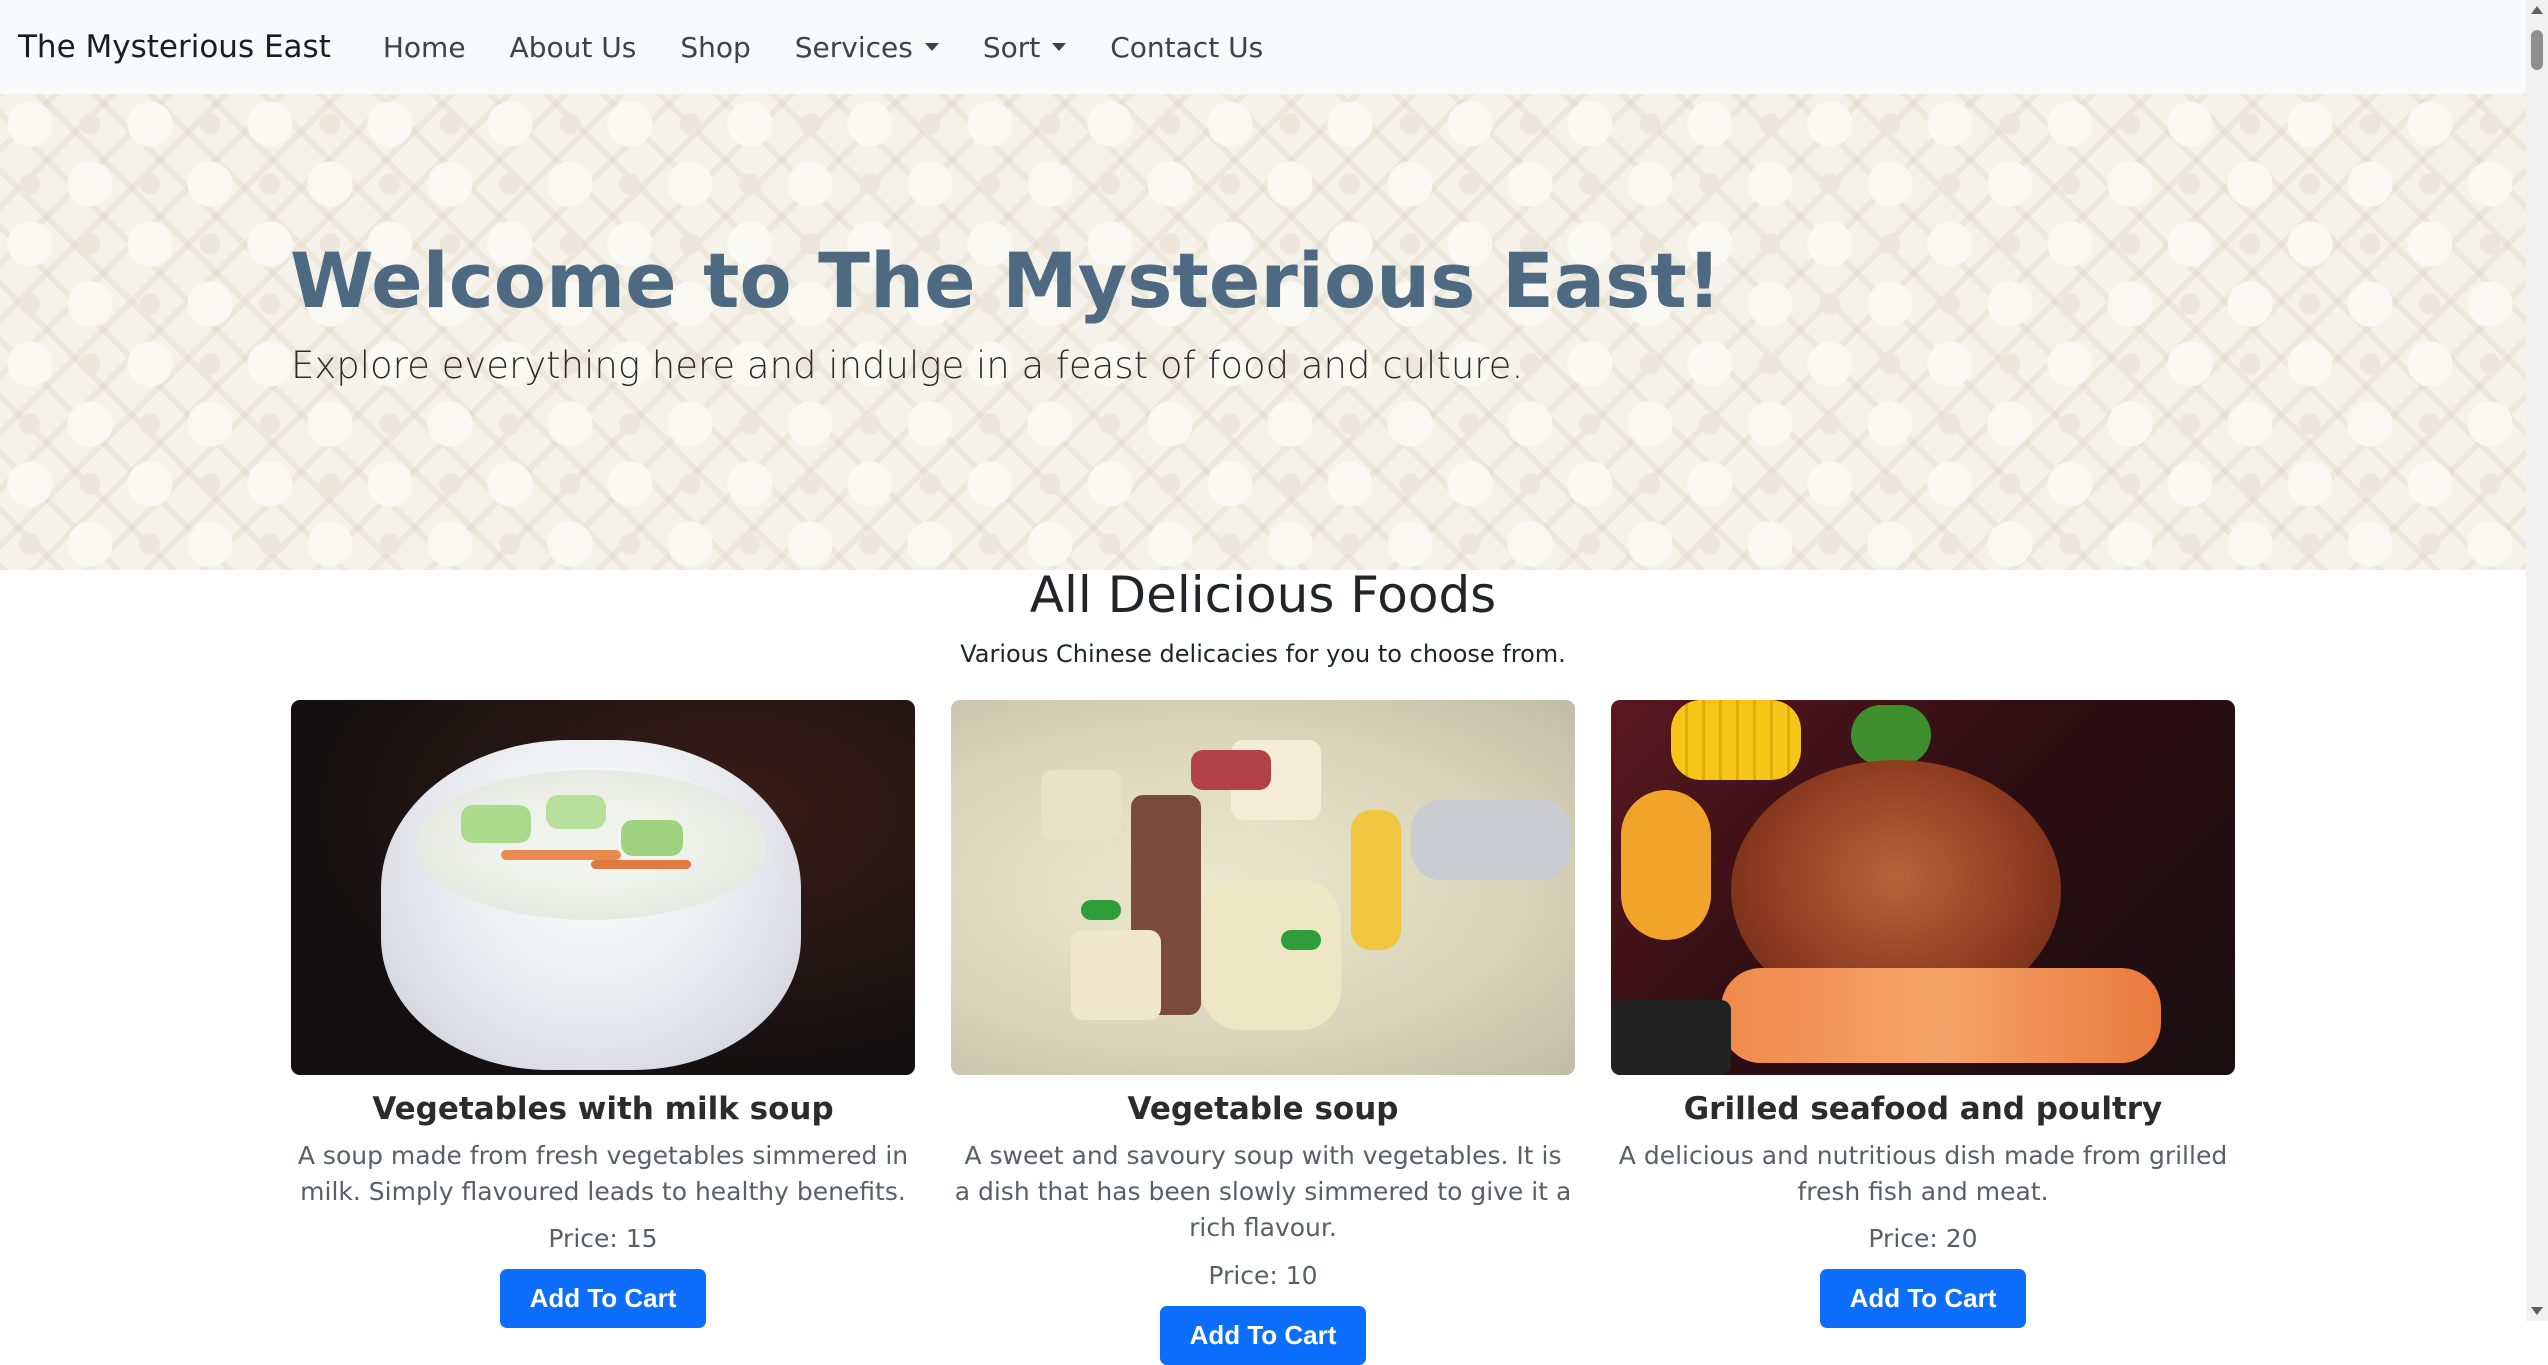 Image resolution: width=2548 pixels, height=1365 pixels. Describe the element at coordinates (1263, 1275) in the screenshot. I see `product-price: Price: 10` at that location.